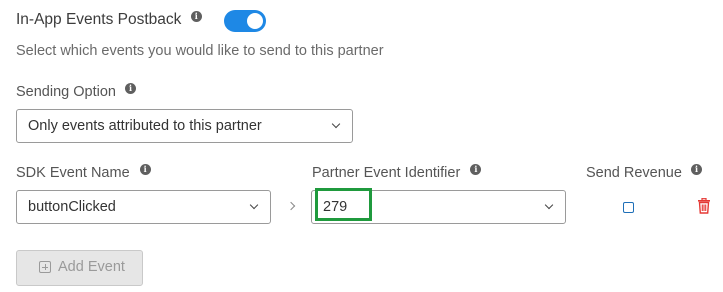  I want to click on chevron-right-icon, so click(291, 206).